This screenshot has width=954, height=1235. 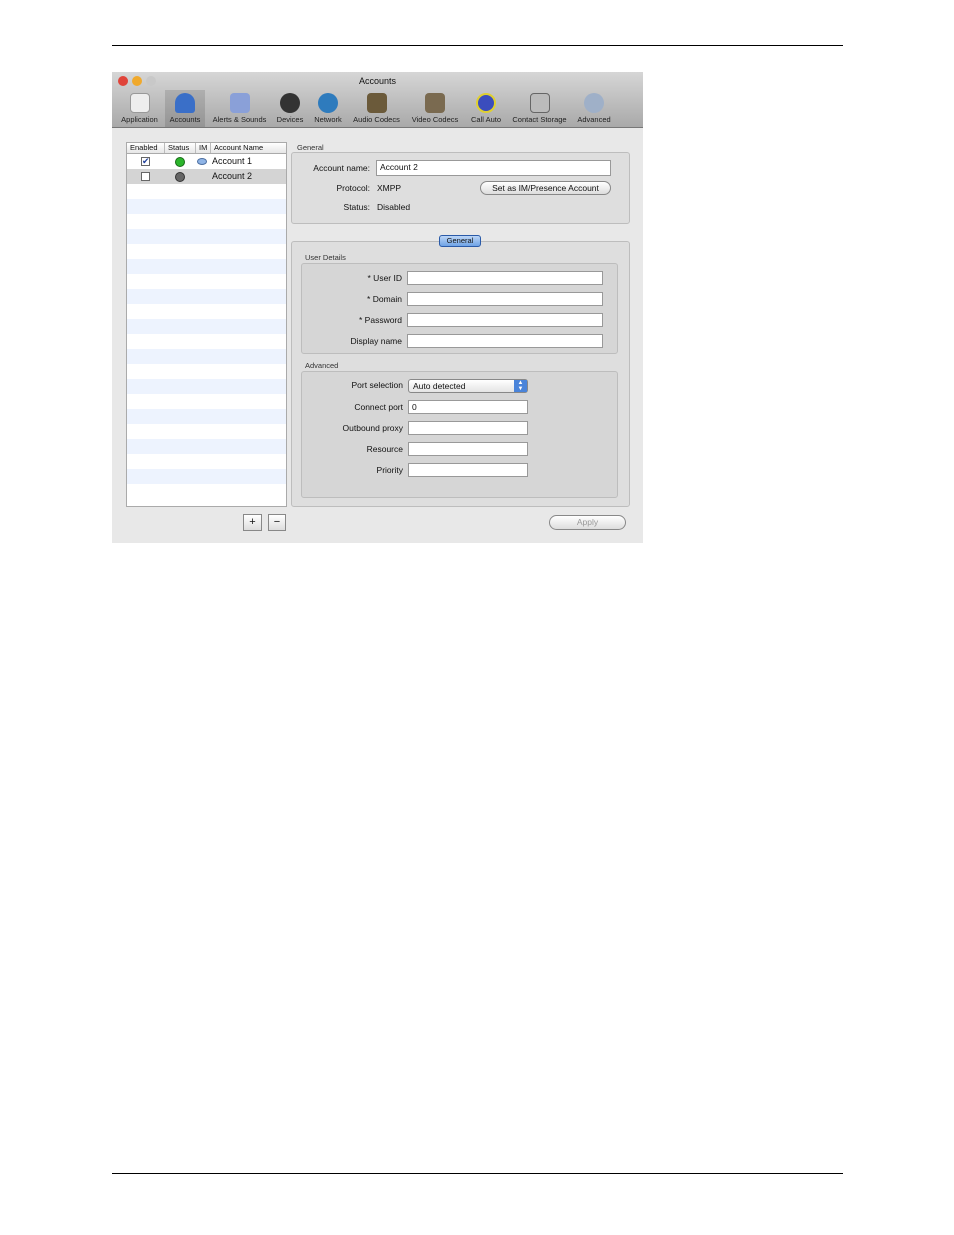 I want to click on column-account-name: Account Name, so click(x=248, y=148).